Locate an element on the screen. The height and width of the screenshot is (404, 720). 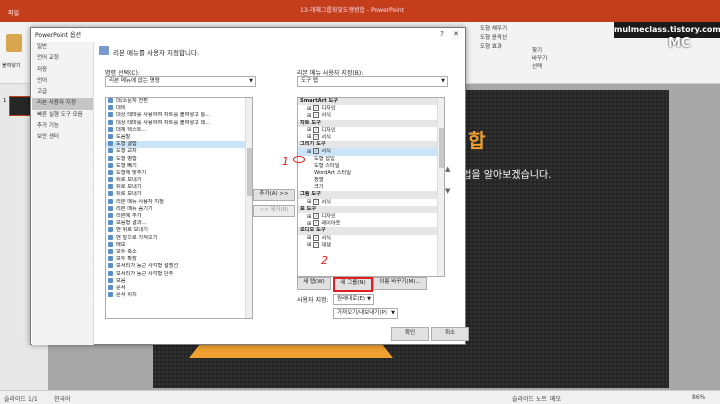
command-item: 리본 메뉴 숨기기 is located at coordinates (179, 209).